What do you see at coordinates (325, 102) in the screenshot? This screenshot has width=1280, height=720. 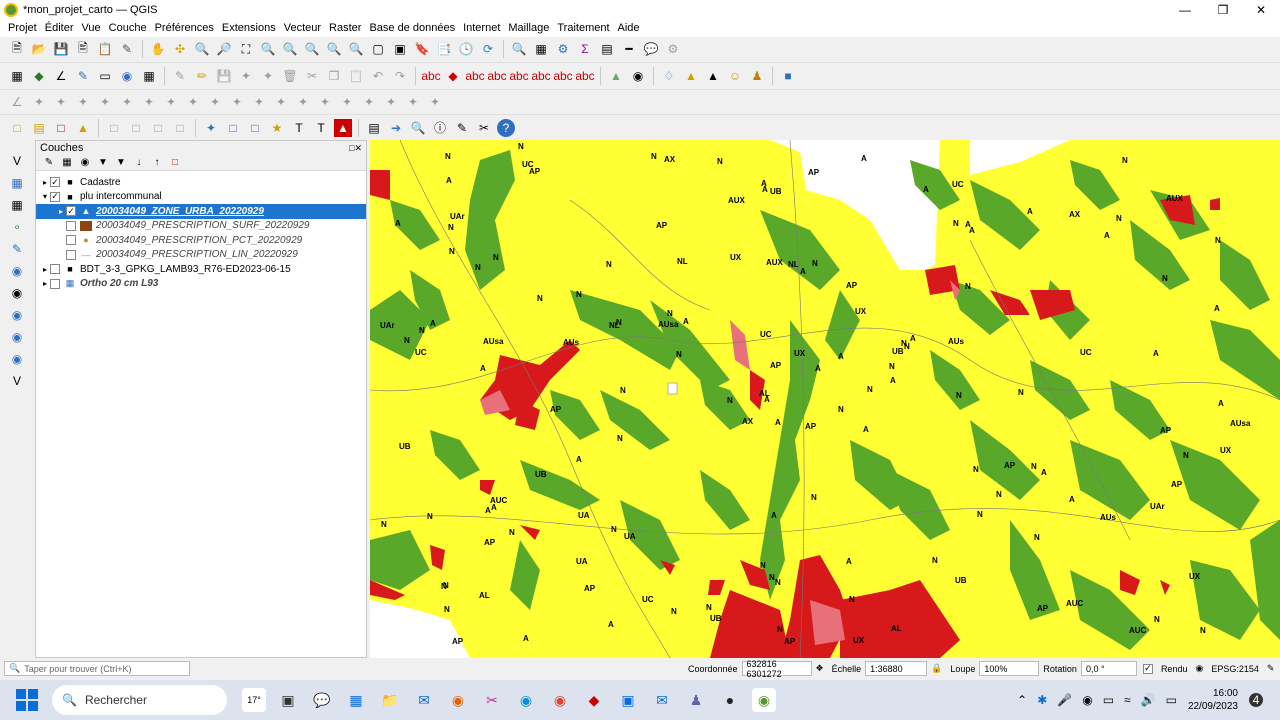 I see `digitizing-tool-15-icon: ✦` at bounding box center [325, 102].